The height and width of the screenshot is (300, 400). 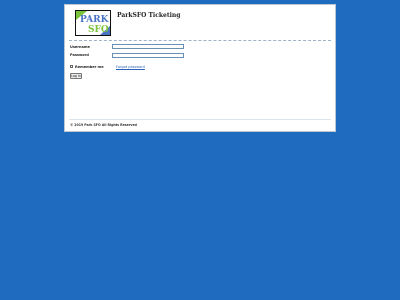 I want to click on header-divider, so click(x=200, y=40).